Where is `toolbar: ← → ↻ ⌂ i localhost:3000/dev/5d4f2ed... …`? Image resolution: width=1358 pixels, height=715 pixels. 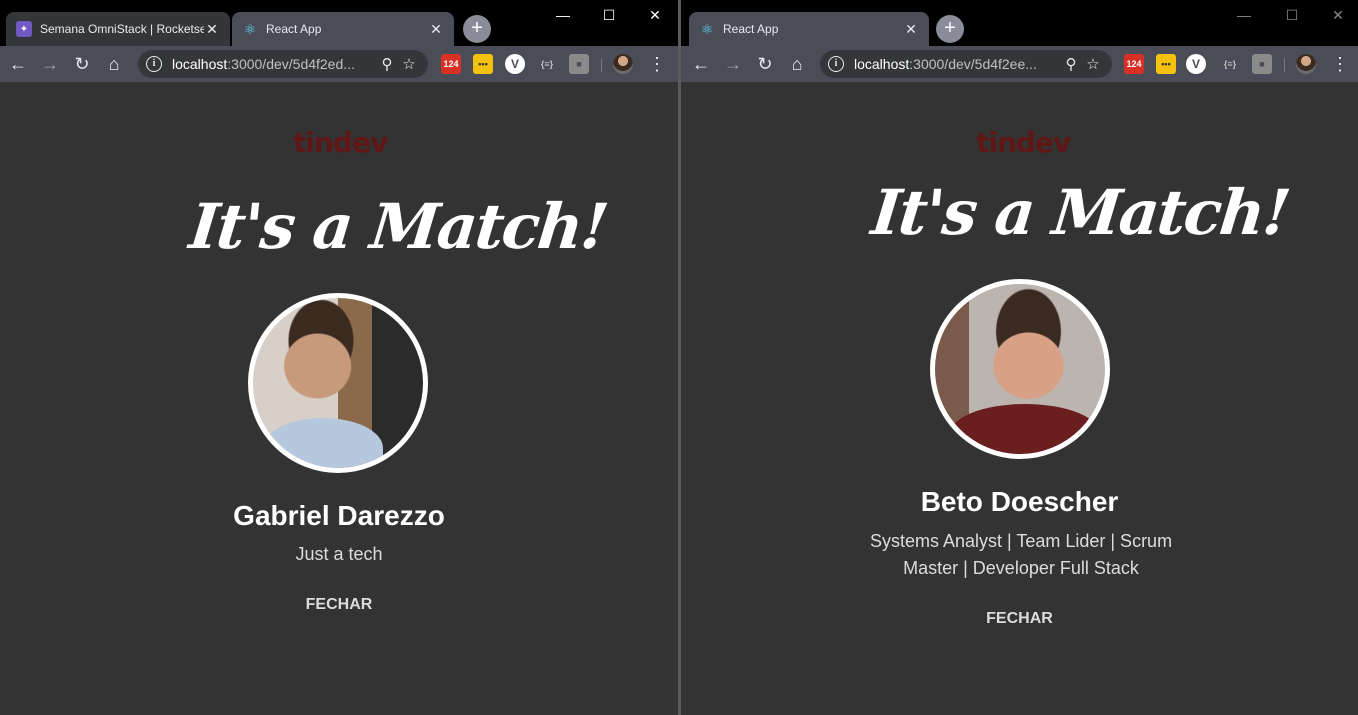
toolbar: ← → ↻ ⌂ i localhost:3000/dev/5d4f2ed... … is located at coordinates (339, 64).